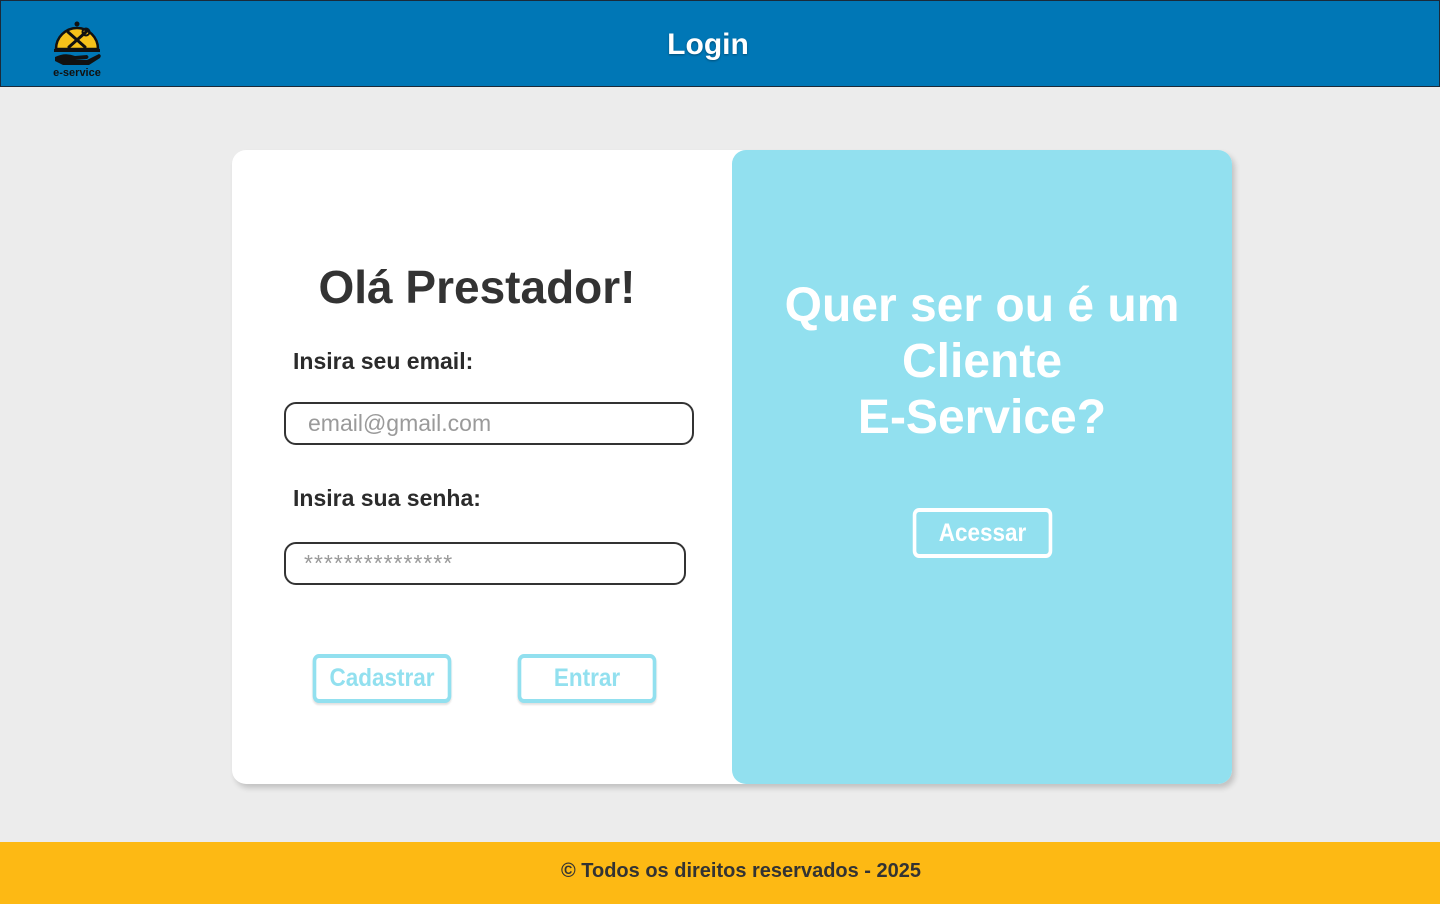  I want to click on login-button: Entrar, so click(587, 678).